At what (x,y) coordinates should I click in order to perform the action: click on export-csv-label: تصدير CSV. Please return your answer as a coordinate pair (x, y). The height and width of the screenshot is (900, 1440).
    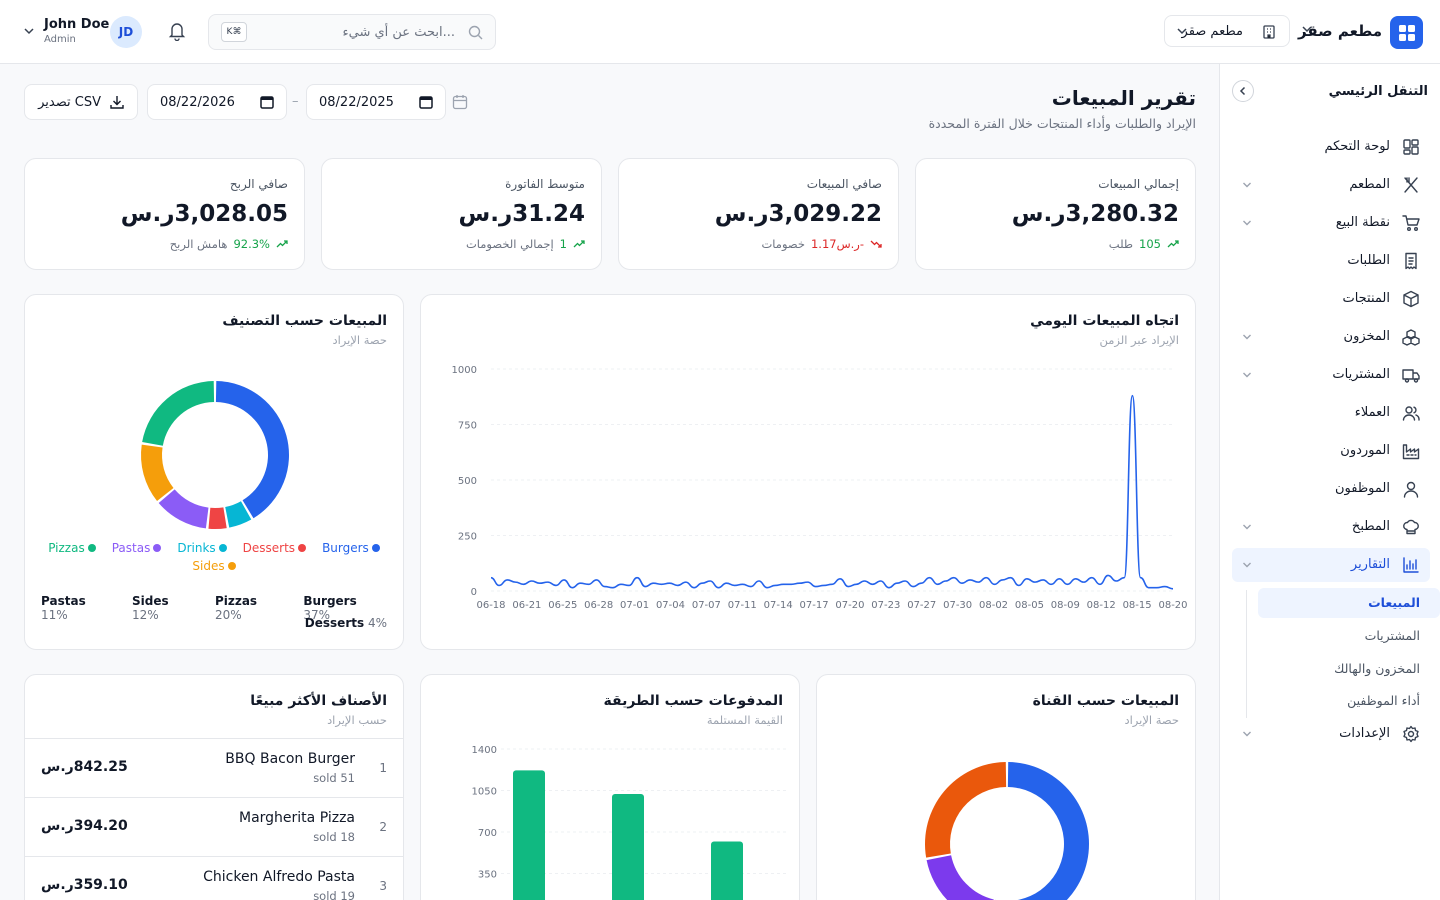
    Looking at the image, I should click on (69, 102).